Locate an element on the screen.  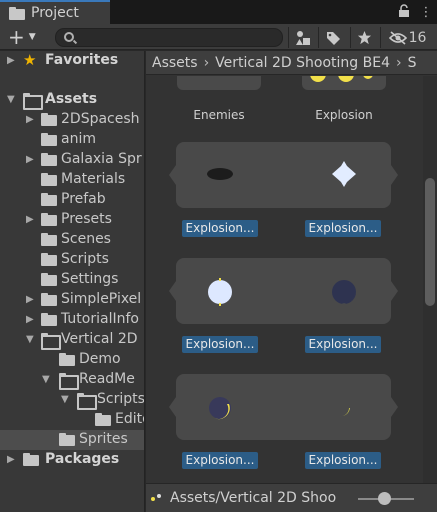
tree-item-label: Demo is located at coordinates (100, 359).